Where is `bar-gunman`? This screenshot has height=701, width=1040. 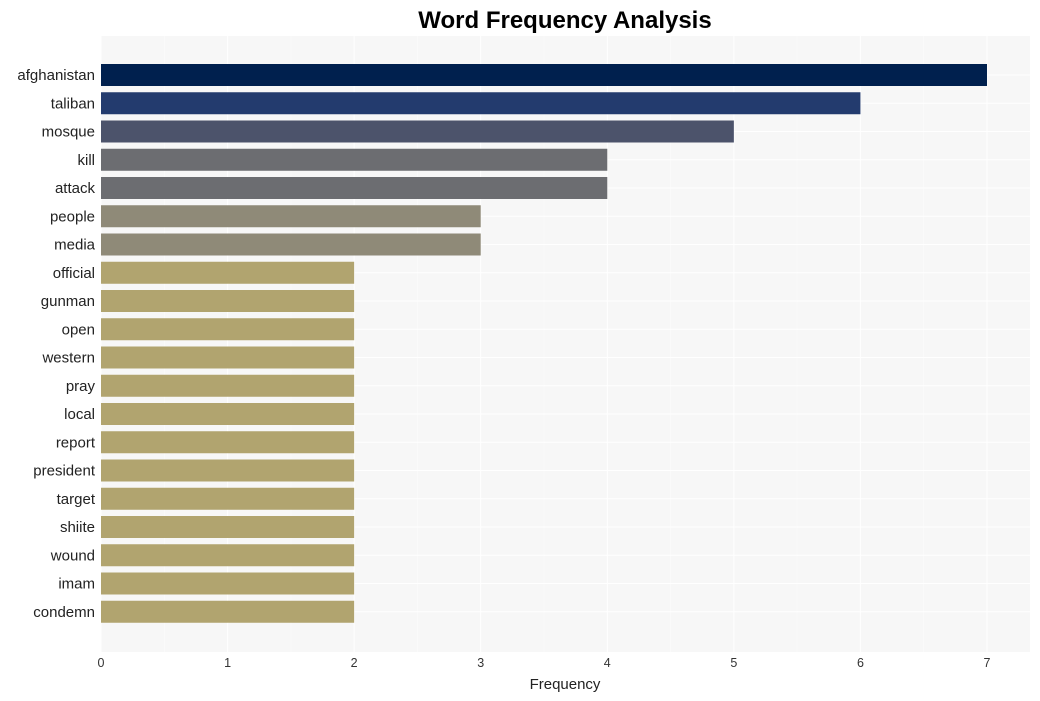 bar-gunman is located at coordinates (228, 301).